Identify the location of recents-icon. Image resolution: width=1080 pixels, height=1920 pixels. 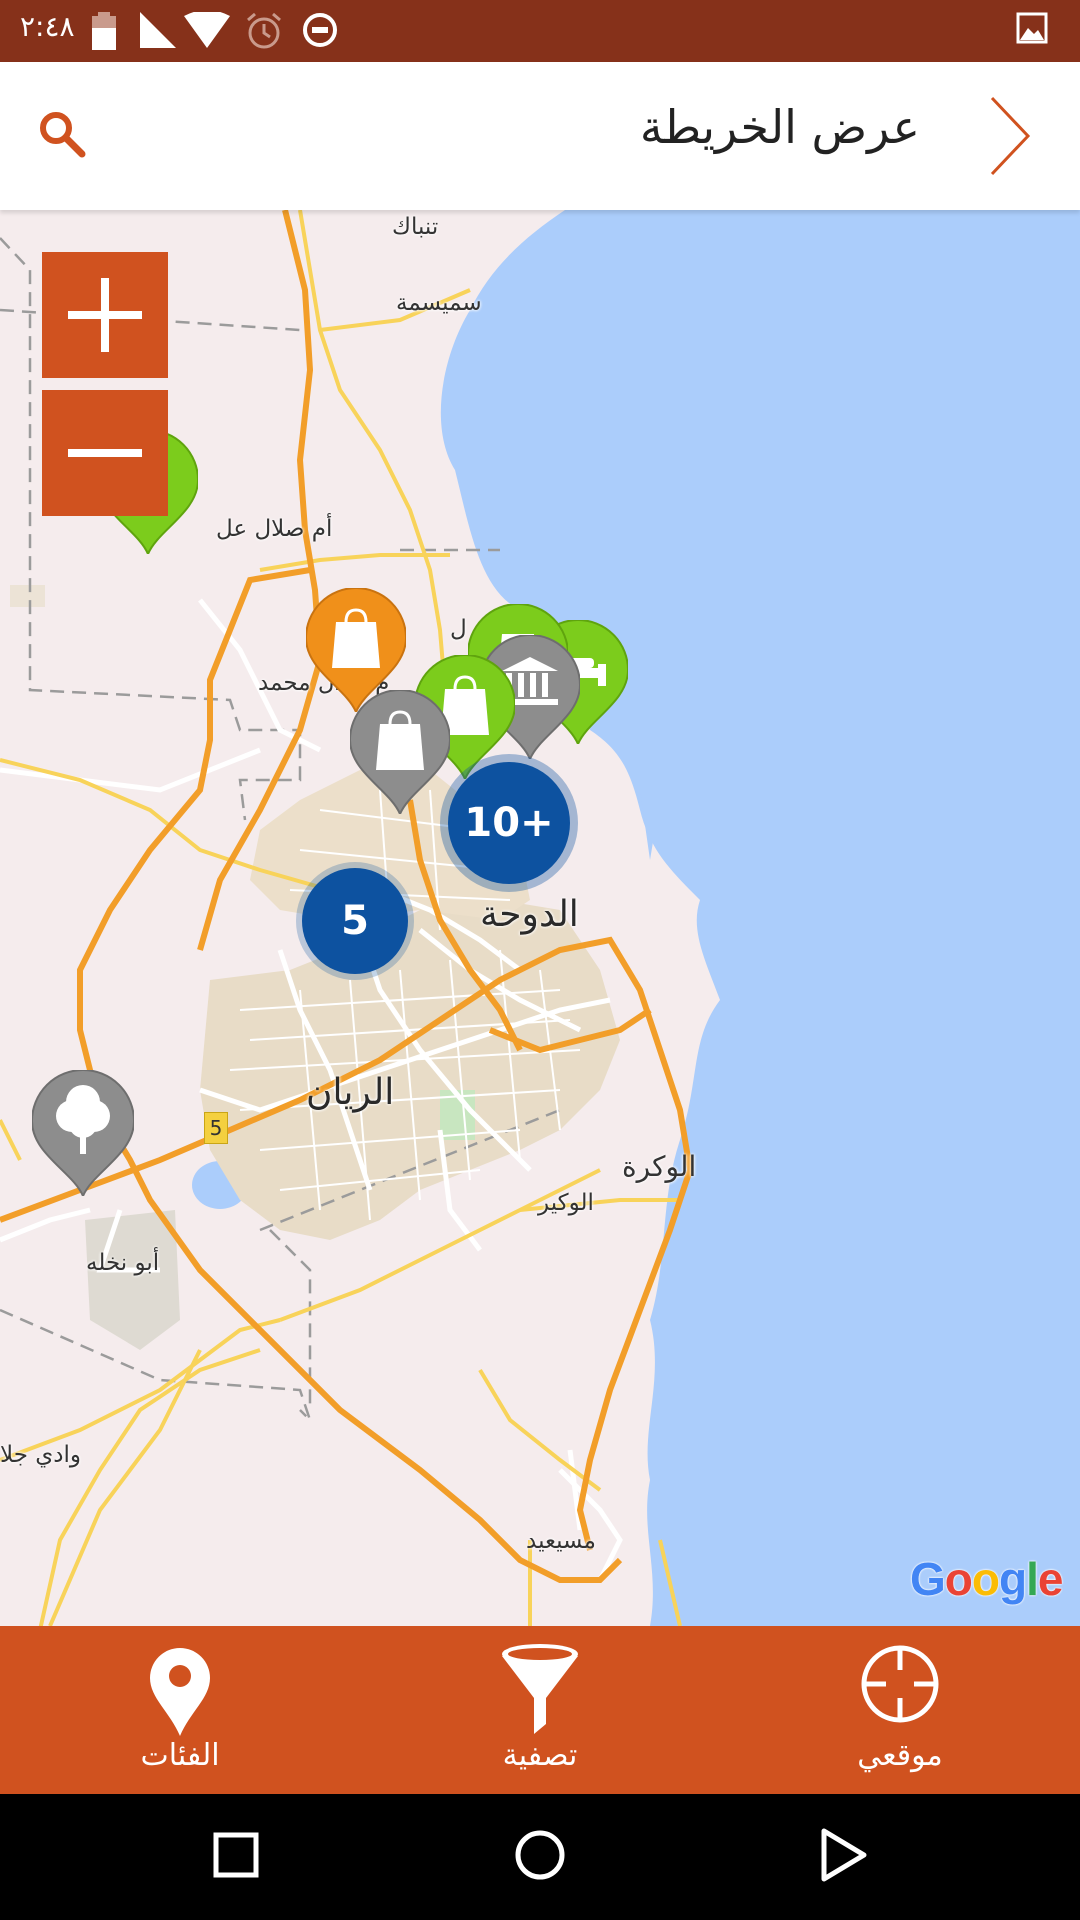
(236, 1857).